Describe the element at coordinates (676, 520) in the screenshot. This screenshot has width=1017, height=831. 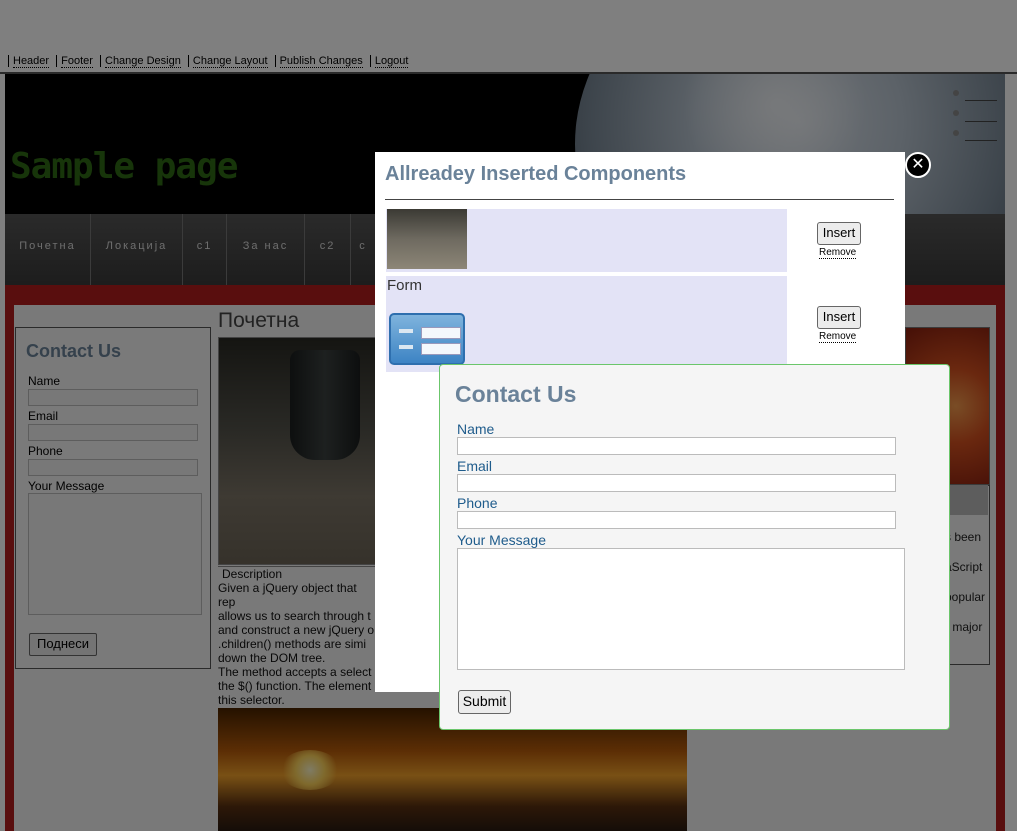
I see `phone-input` at that location.